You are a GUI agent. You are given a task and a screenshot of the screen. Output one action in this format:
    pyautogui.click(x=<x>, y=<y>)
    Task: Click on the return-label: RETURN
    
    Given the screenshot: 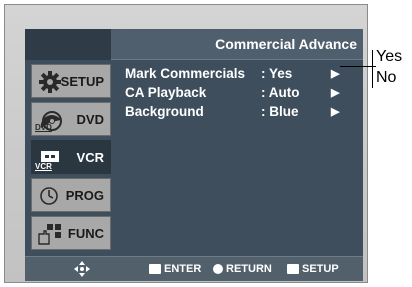 What is the action you would take?
    pyautogui.click(x=249, y=269)
    